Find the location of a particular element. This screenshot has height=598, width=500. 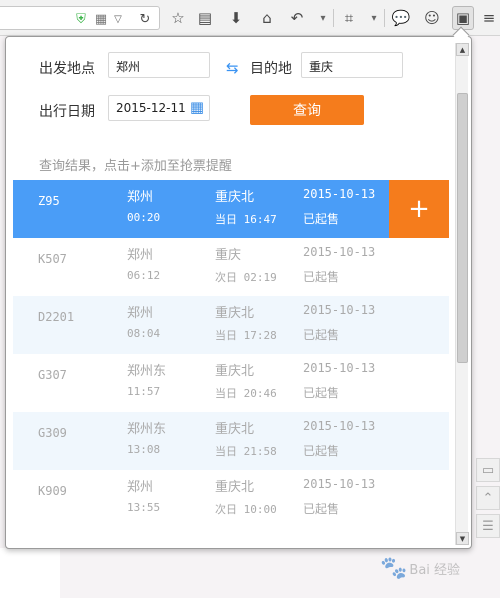

train-row: D2201 郑州 08:04 重庆北当日 17:28 2015-10-13 已起售 is located at coordinates (231, 325).